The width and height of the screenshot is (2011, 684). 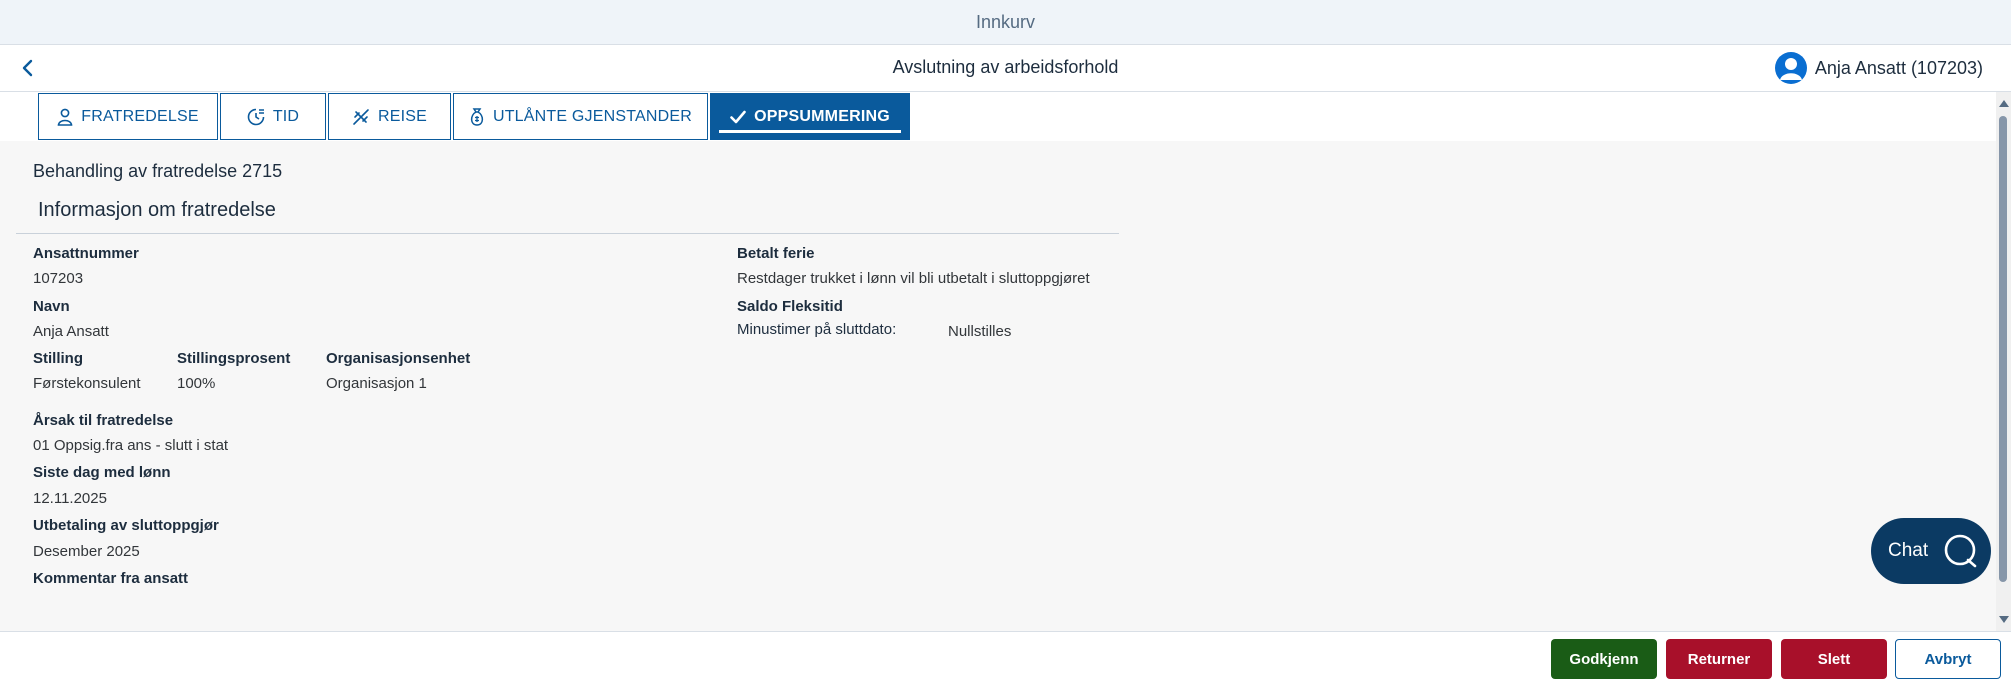 What do you see at coordinates (1931, 551) in the screenshot?
I see `chat-button: Chat` at bounding box center [1931, 551].